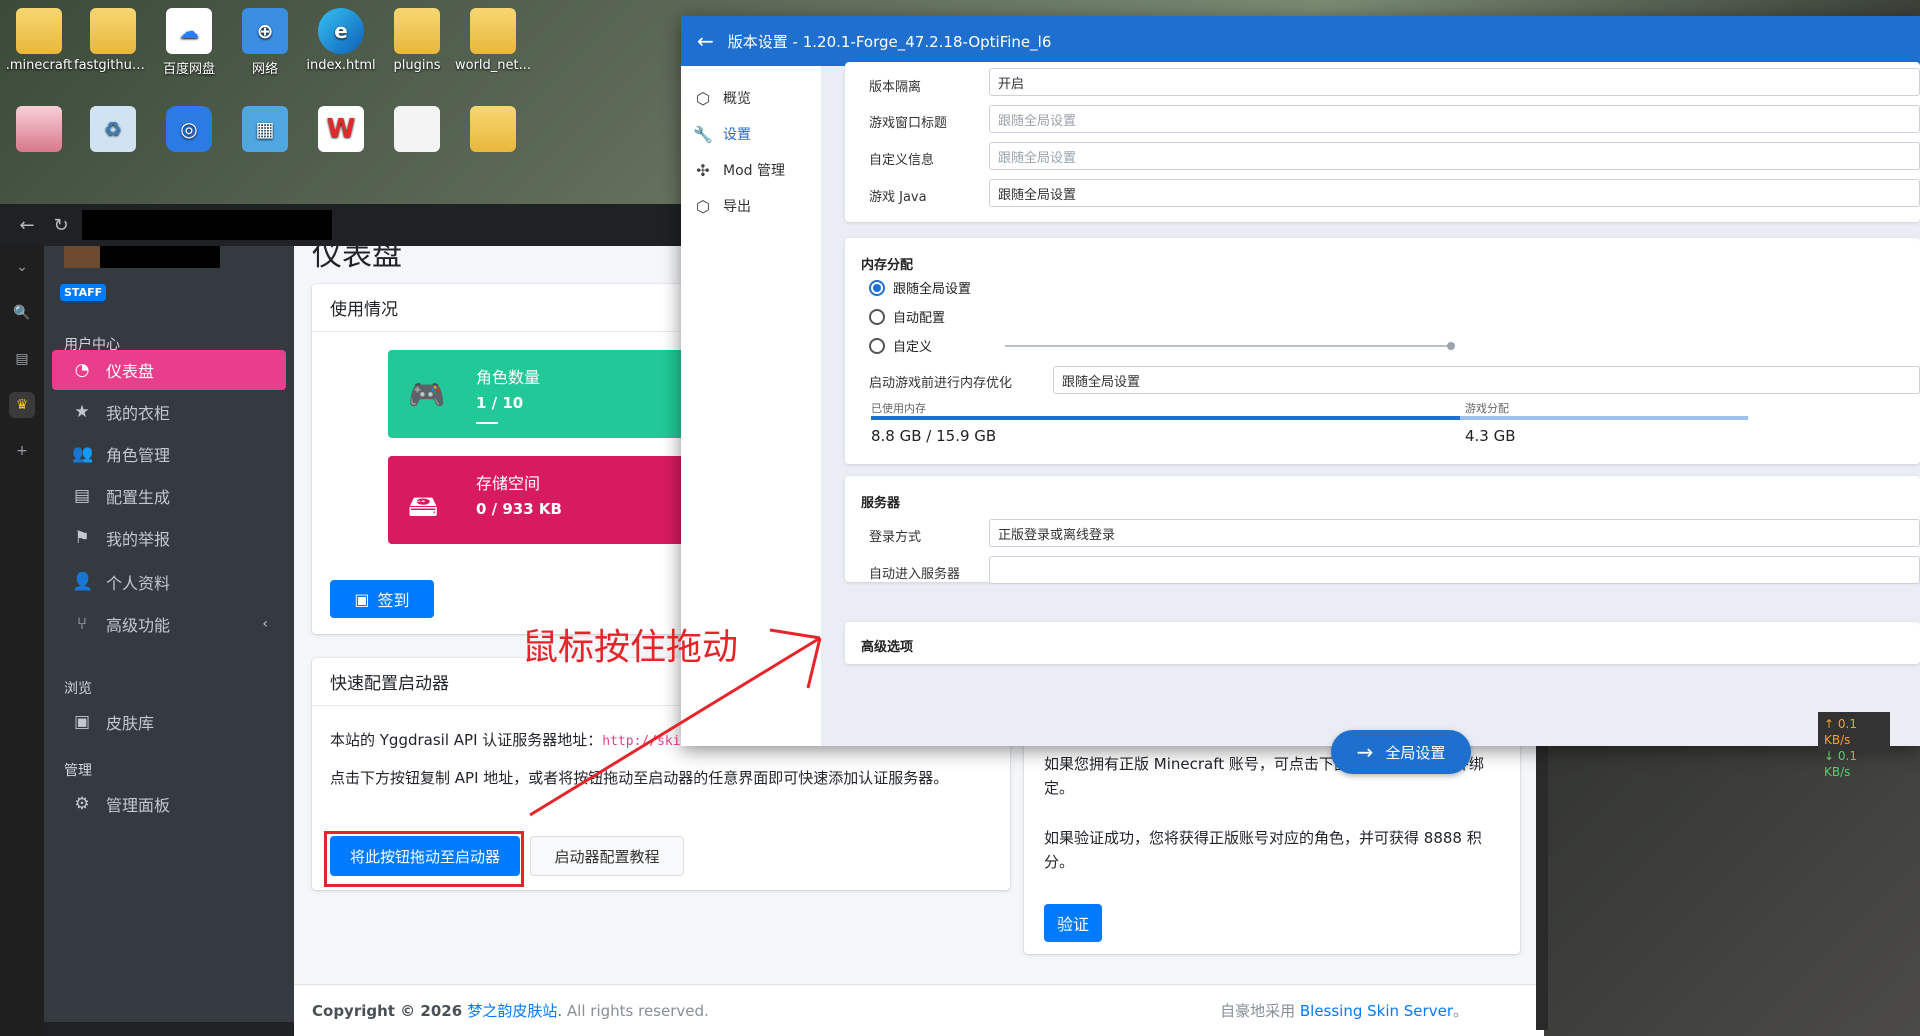 The image size is (1920, 1036). Describe the element at coordinates (22, 313) in the screenshot. I see `search-icon: 🔍` at that location.